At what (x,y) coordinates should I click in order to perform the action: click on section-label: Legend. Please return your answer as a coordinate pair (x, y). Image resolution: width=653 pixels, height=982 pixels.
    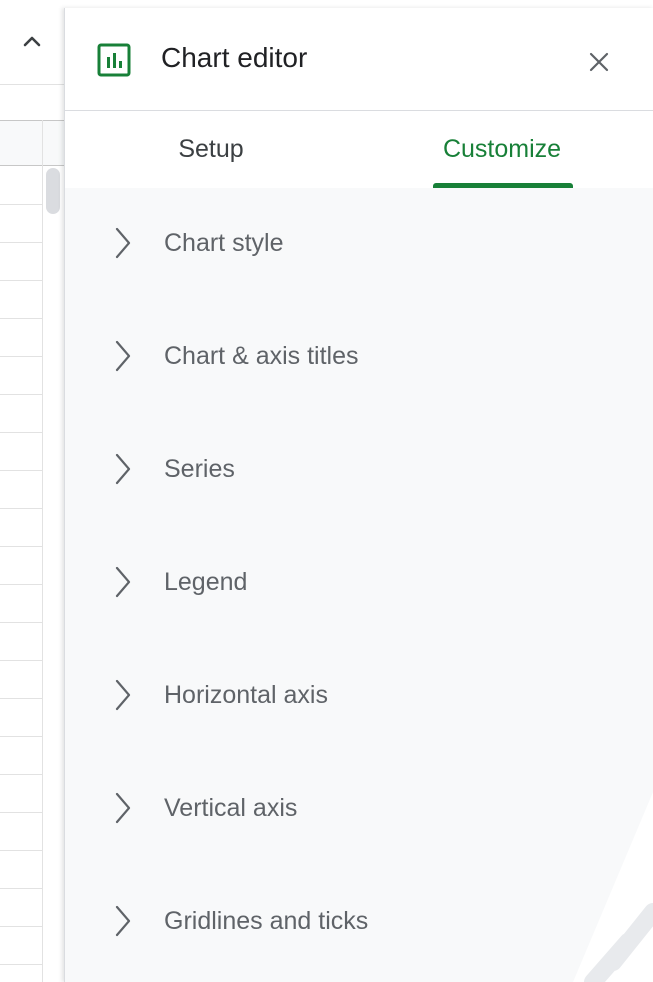
    Looking at the image, I should click on (206, 582).